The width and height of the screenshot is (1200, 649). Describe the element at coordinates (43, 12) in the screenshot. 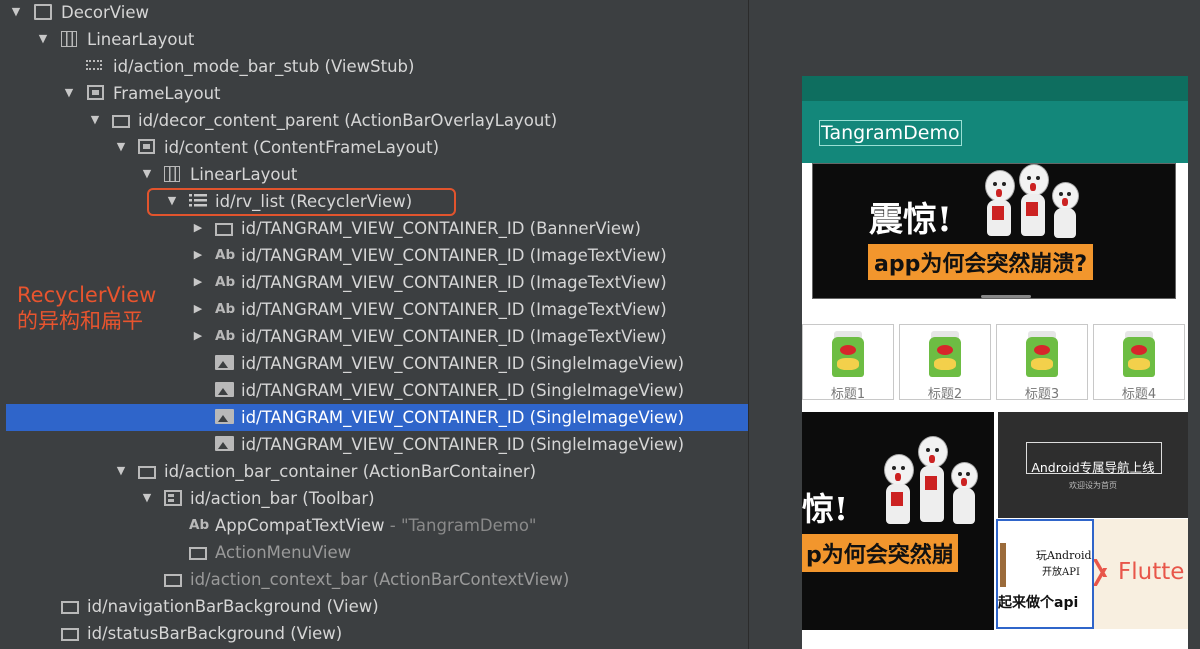

I see `decorview-icon` at that location.